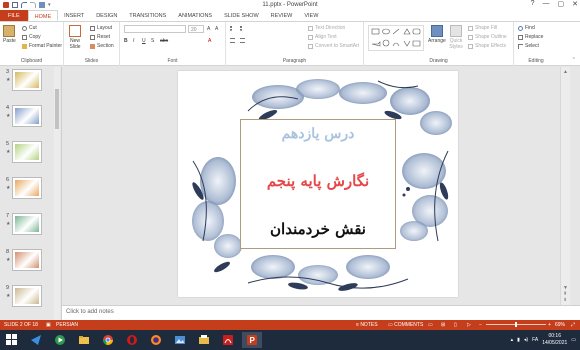  What do you see at coordinates (326, 28) in the screenshot?
I see `text-direction-button: Text Direction` at bounding box center [326, 28].